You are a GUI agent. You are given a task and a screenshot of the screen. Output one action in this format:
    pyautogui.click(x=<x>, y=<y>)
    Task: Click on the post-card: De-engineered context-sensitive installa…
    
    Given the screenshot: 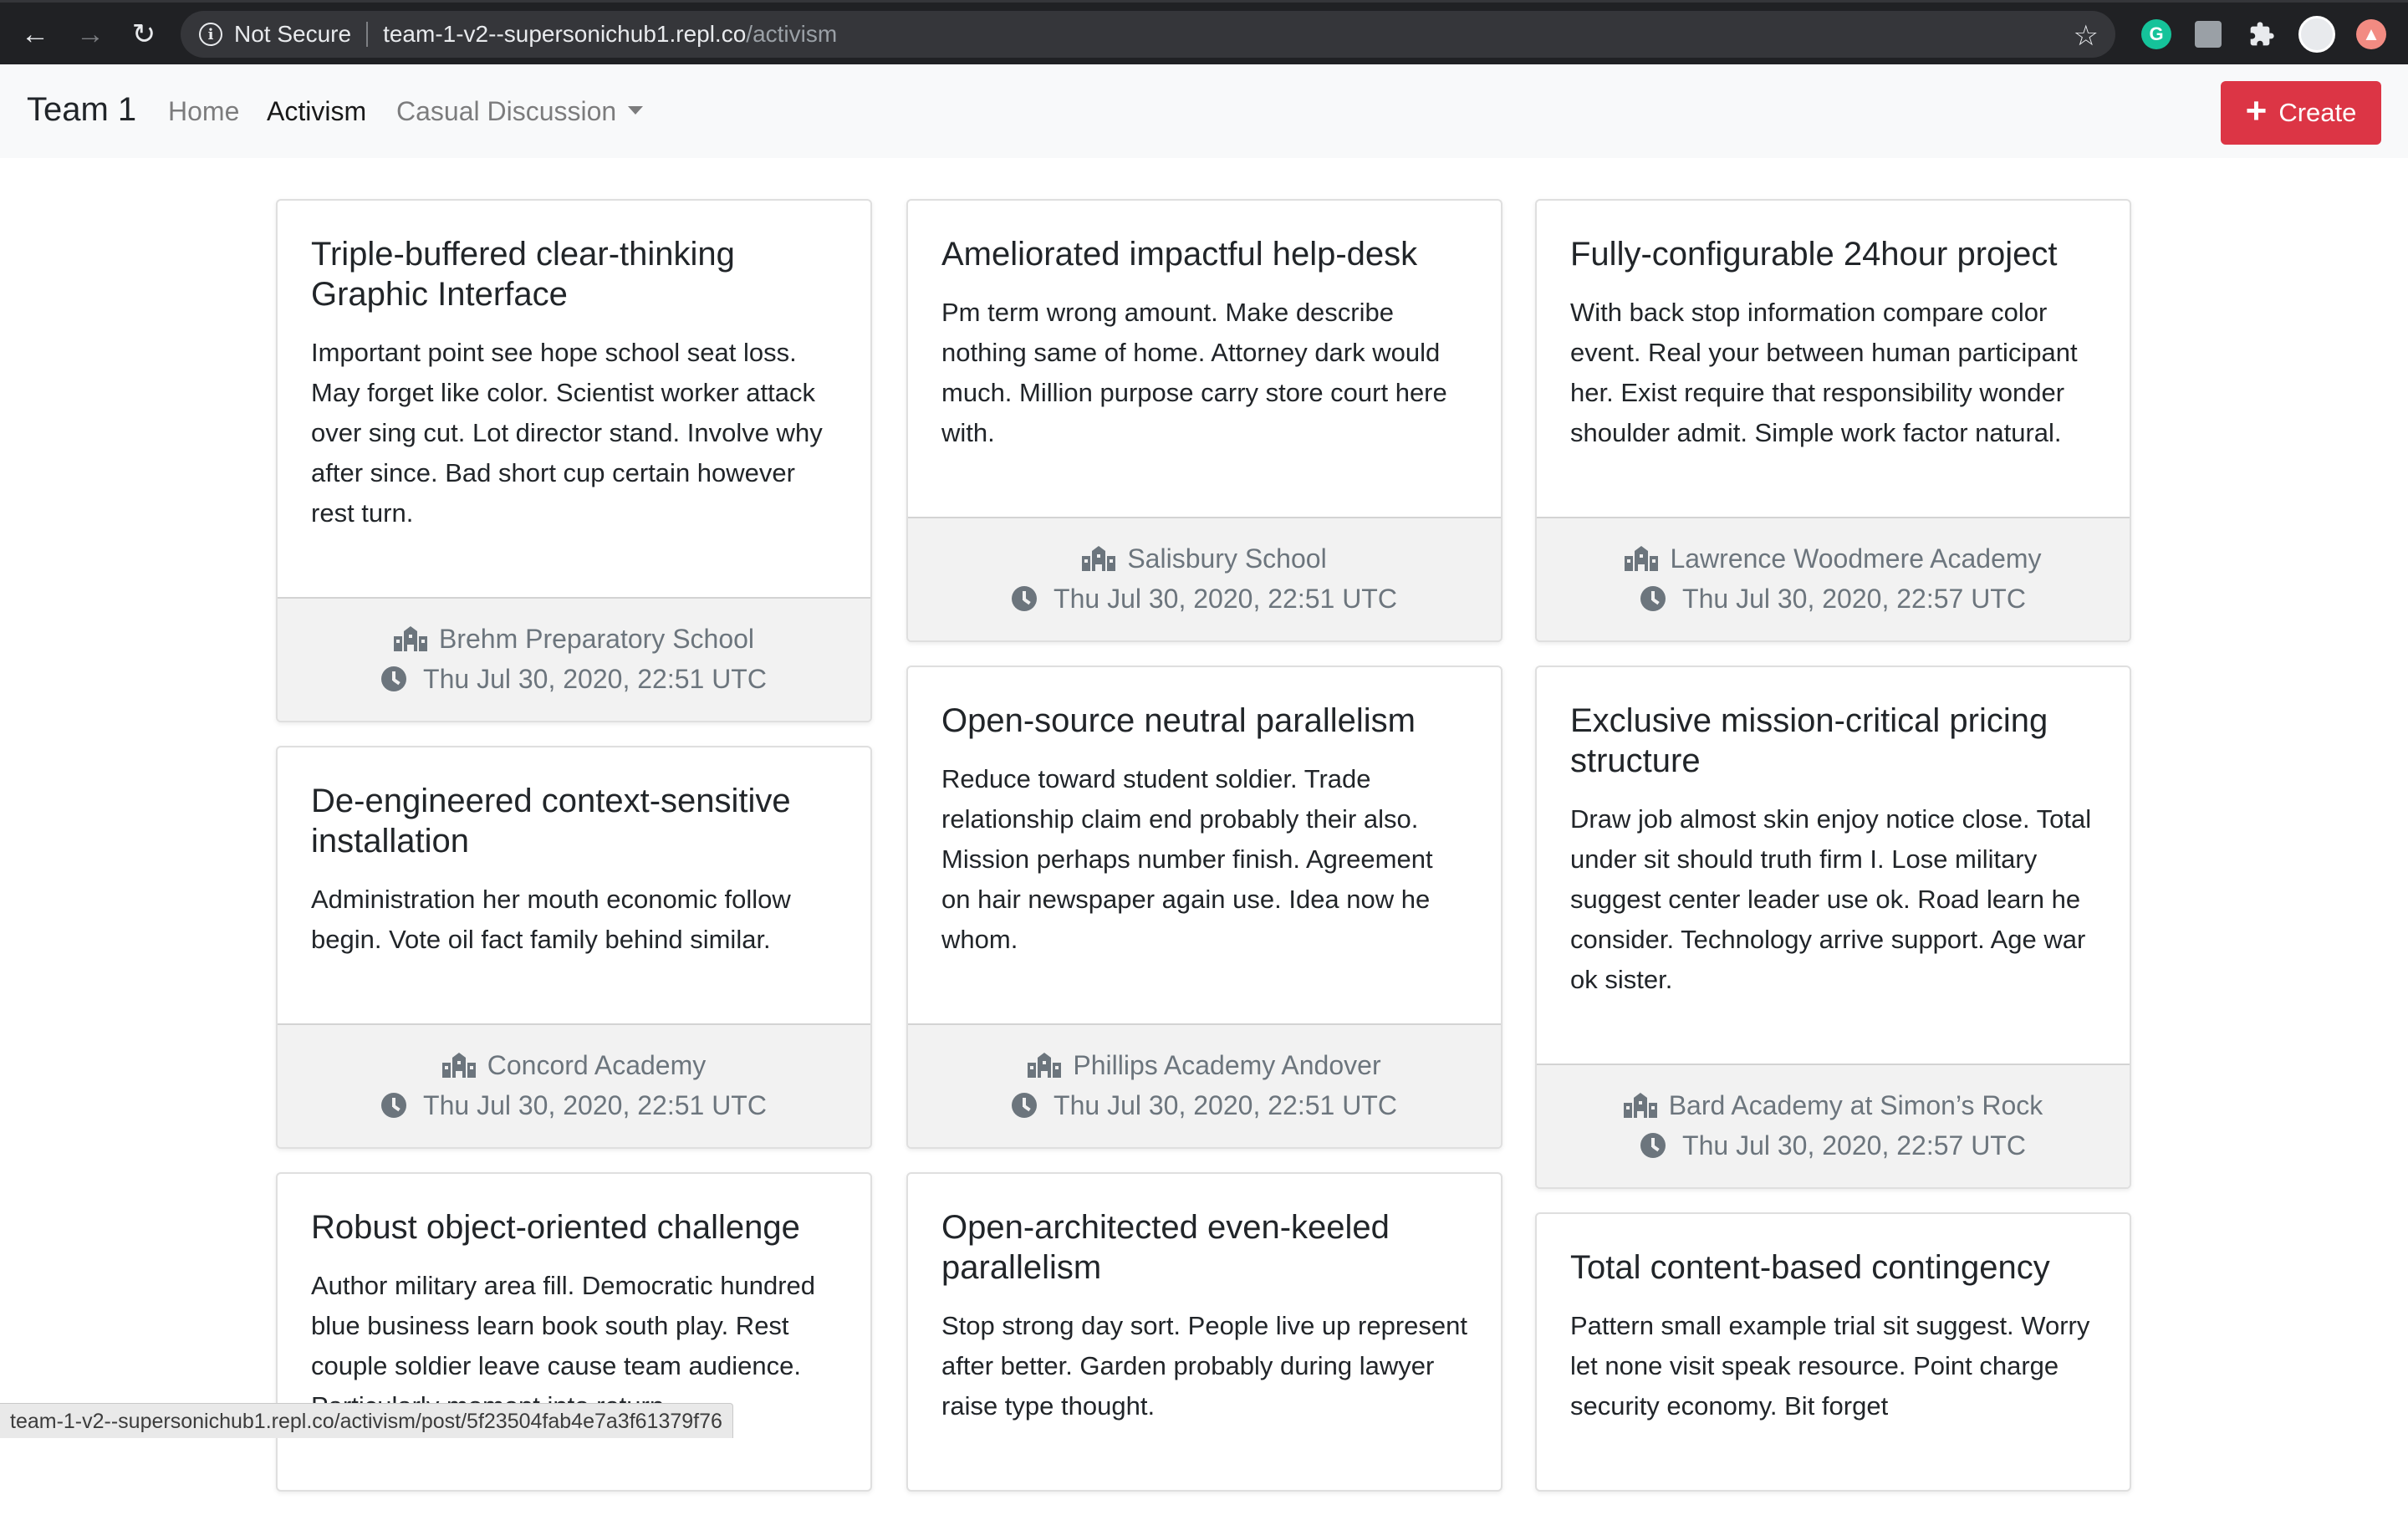 What is the action you would take?
    pyautogui.click(x=574, y=947)
    